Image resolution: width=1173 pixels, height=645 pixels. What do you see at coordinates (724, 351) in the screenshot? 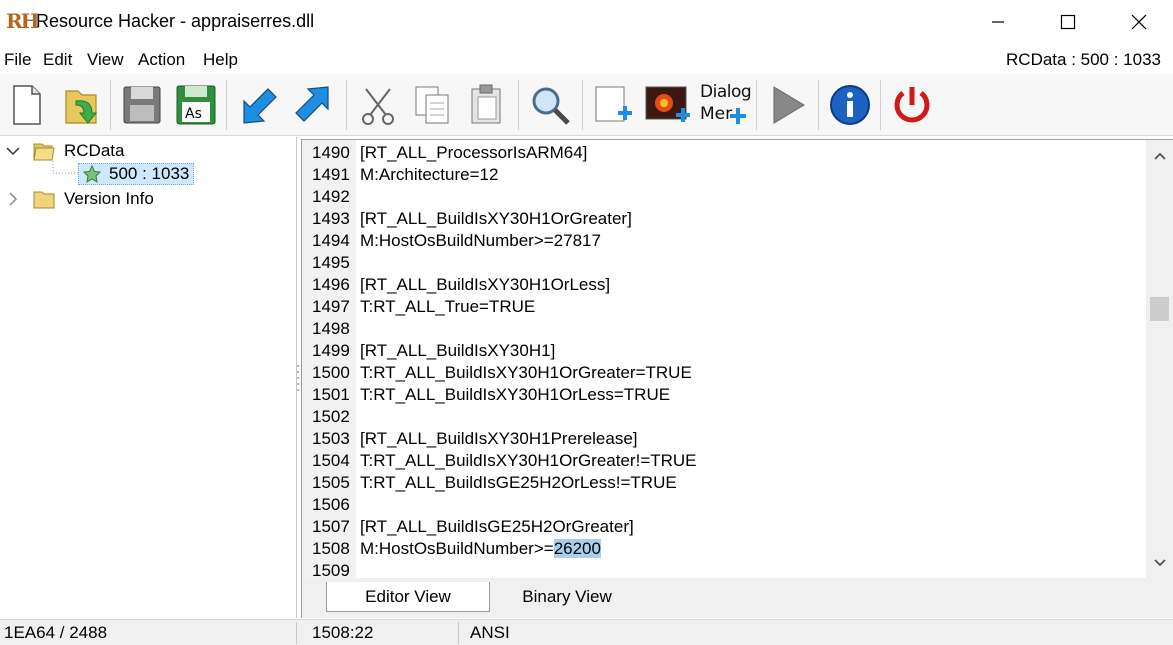
I see `editor-line: 1499 [RT_ALL_BuildIsXY30H1]` at bounding box center [724, 351].